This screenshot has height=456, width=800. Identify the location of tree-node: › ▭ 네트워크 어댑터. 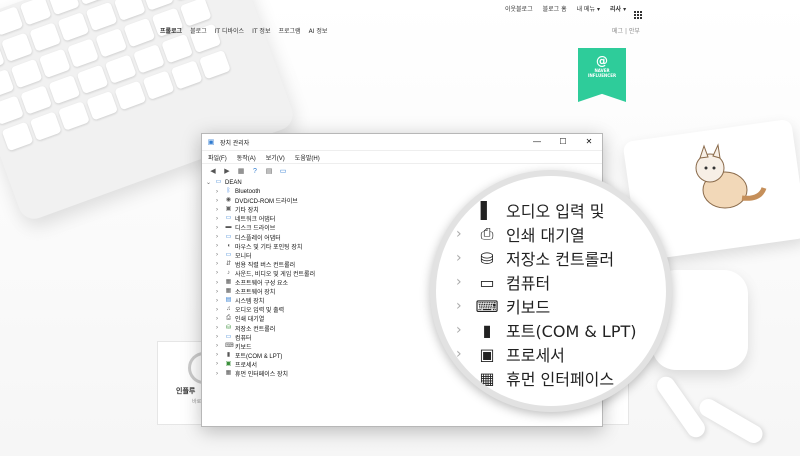
(245, 218).